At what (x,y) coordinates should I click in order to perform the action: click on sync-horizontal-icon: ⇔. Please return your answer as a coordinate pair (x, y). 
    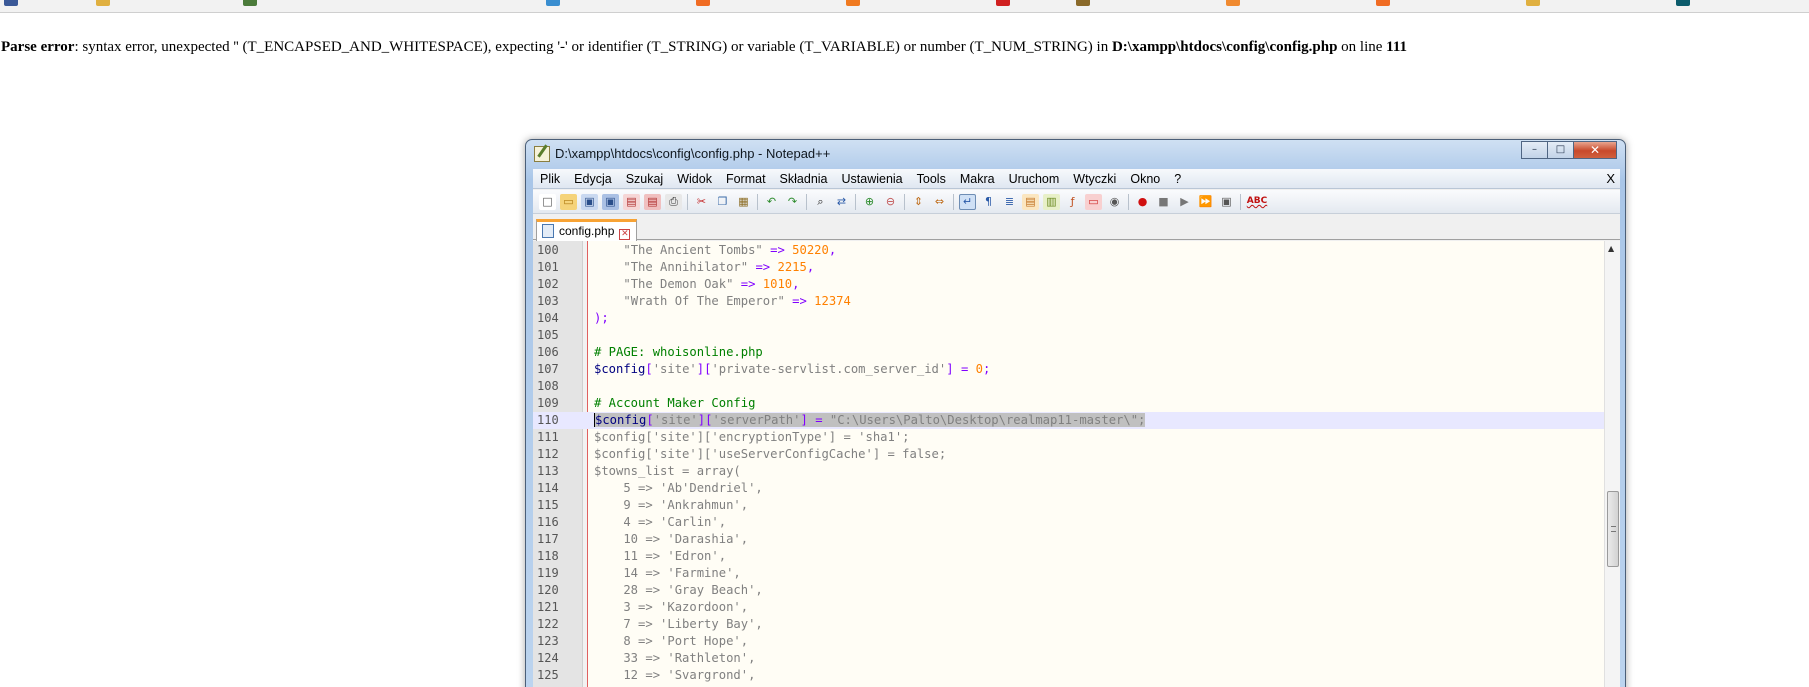
    Looking at the image, I should click on (939, 202).